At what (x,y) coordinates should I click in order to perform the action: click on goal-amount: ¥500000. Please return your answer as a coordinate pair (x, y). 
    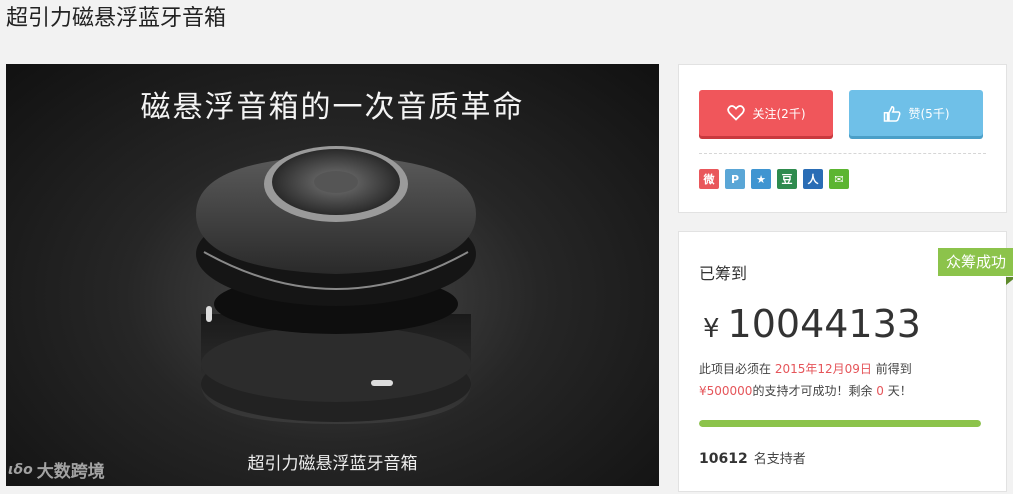
    Looking at the image, I should click on (726, 391).